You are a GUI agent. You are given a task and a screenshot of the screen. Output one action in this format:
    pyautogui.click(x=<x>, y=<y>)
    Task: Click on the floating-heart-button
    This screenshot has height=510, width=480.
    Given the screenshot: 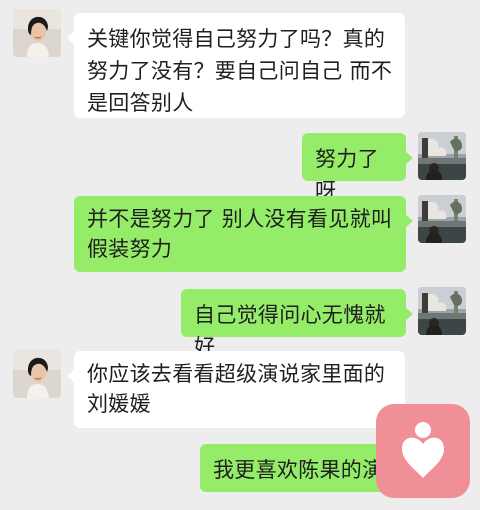 What is the action you would take?
    pyautogui.click(x=423, y=451)
    